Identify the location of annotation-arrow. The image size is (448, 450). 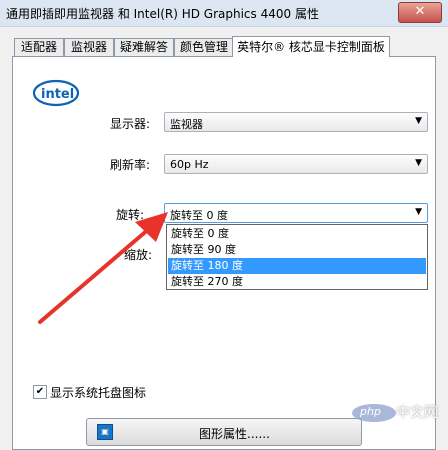
(103, 268).